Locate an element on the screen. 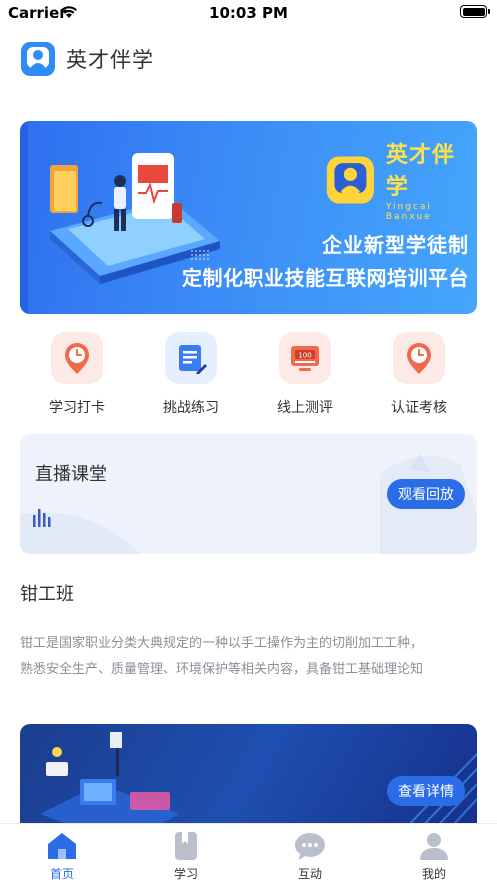 This screenshot has width=497, height=883. quick-label-assessment: 线上测评 is located at coordinates (305, 408).